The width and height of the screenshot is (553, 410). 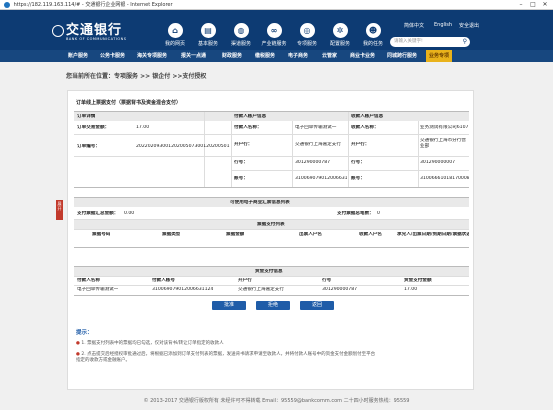 I want to click on bills-col-status: 承兑人/出票日期/到期日期/票据状态, so click(x=433, y=234).